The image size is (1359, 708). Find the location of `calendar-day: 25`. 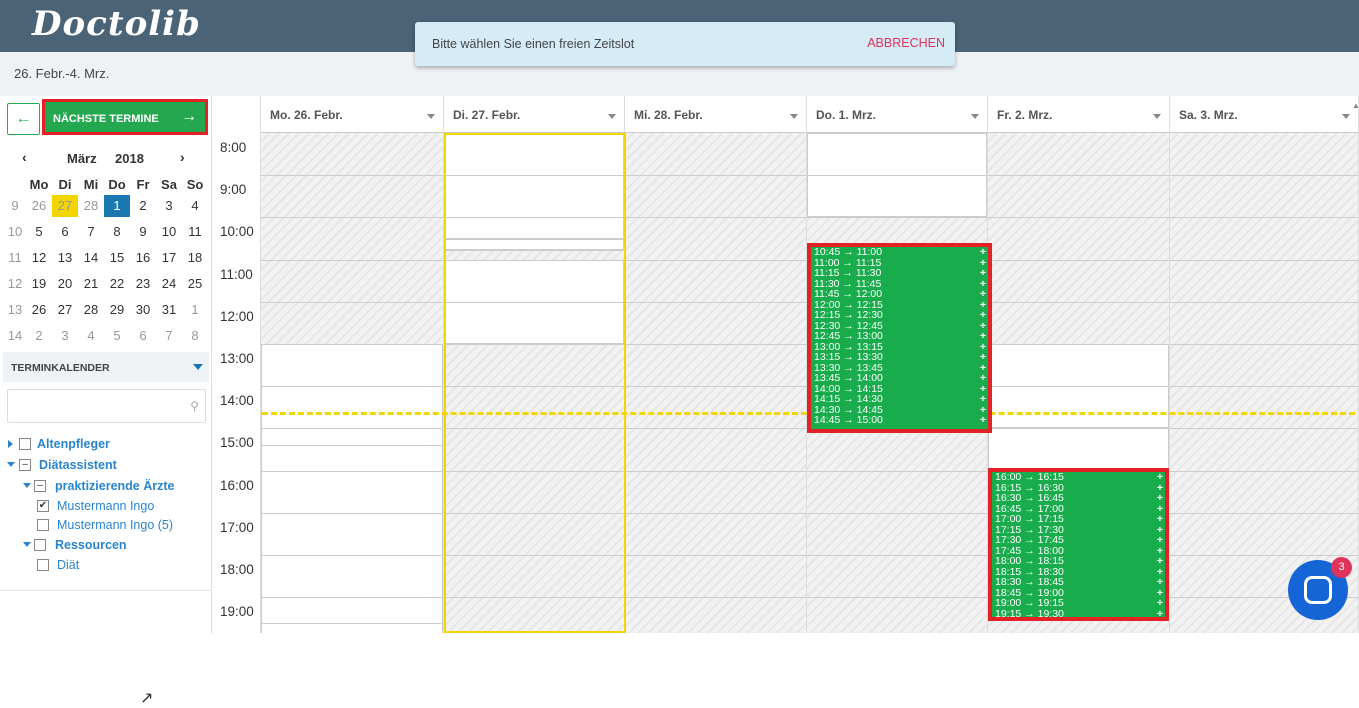

calendar-day: 25 is located at coordinates (195, 284).